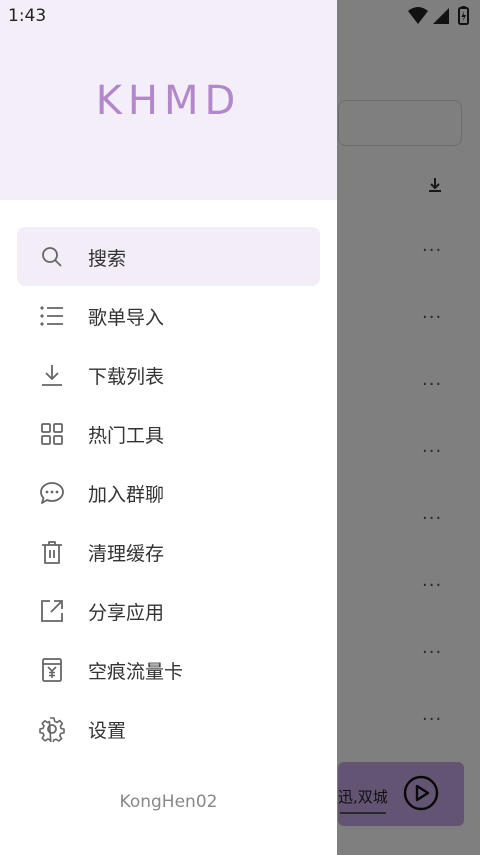  Describe the element at coordinates (126, 613) in the screenshot. I see `menu-item-label: 分享应用` at that location.